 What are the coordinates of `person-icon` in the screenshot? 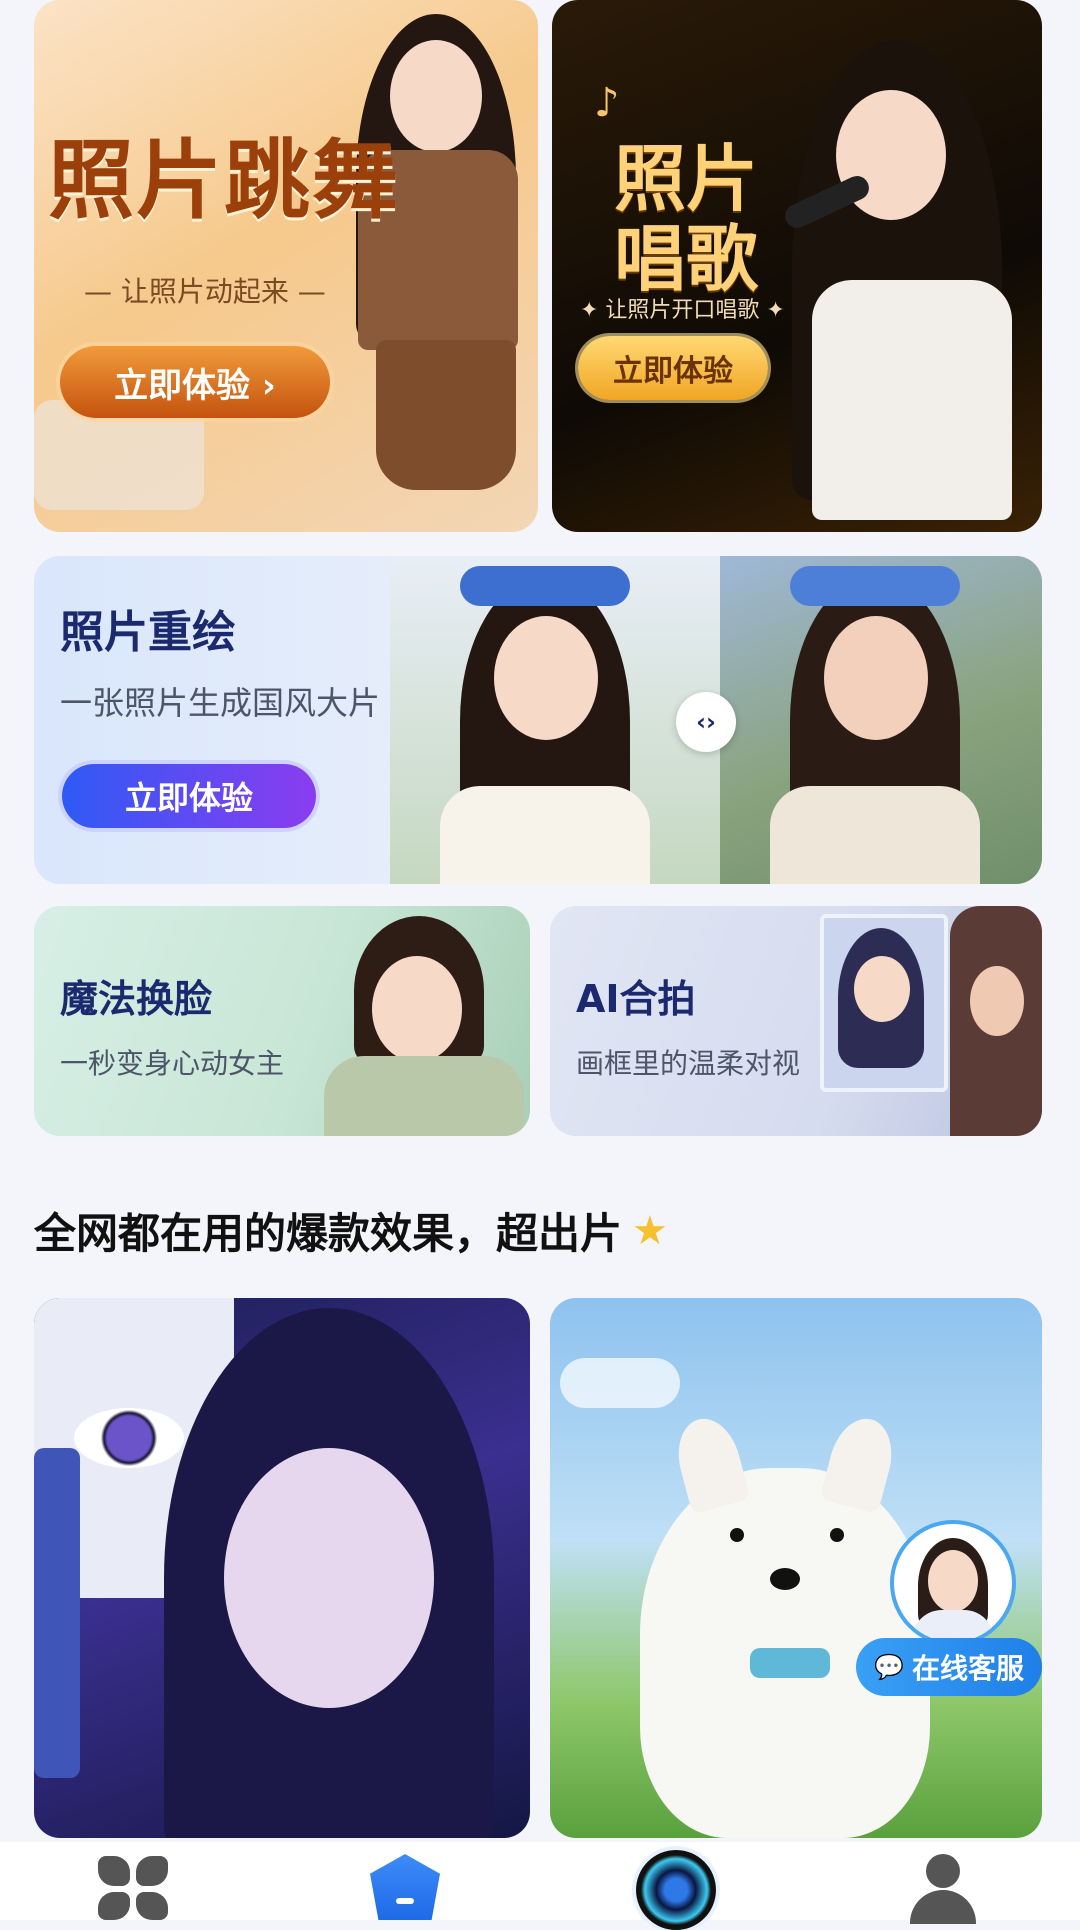 It's located at (943, 1889).